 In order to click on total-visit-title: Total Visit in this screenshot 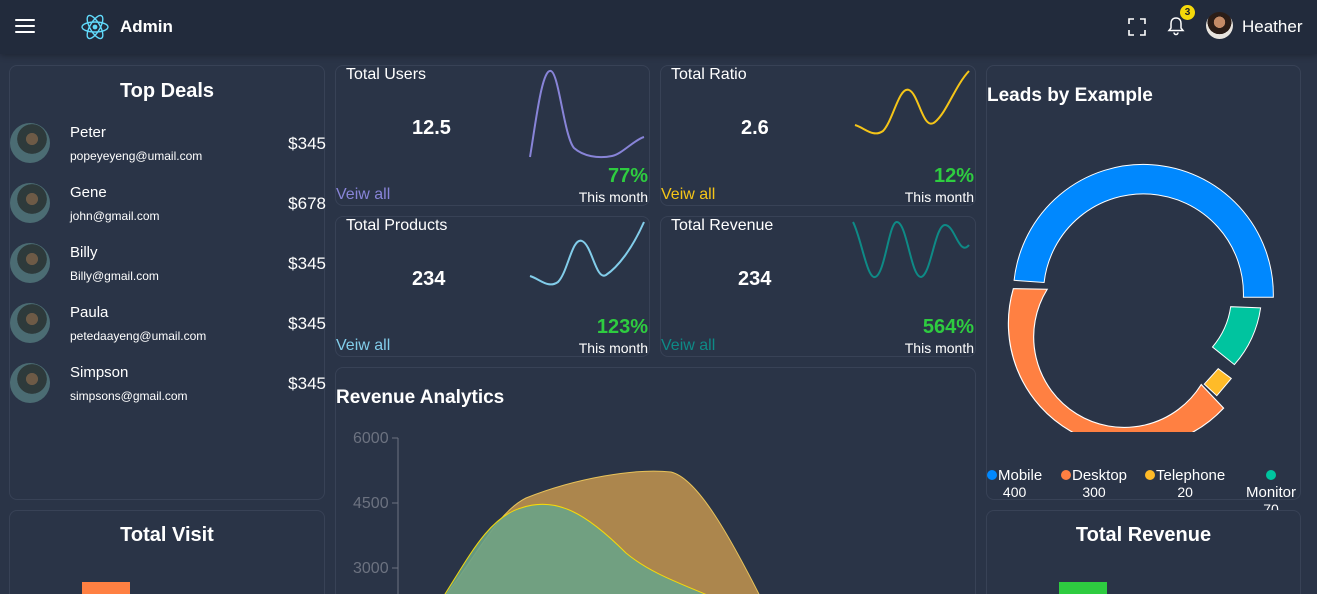, I will do `click(167, 535)`.